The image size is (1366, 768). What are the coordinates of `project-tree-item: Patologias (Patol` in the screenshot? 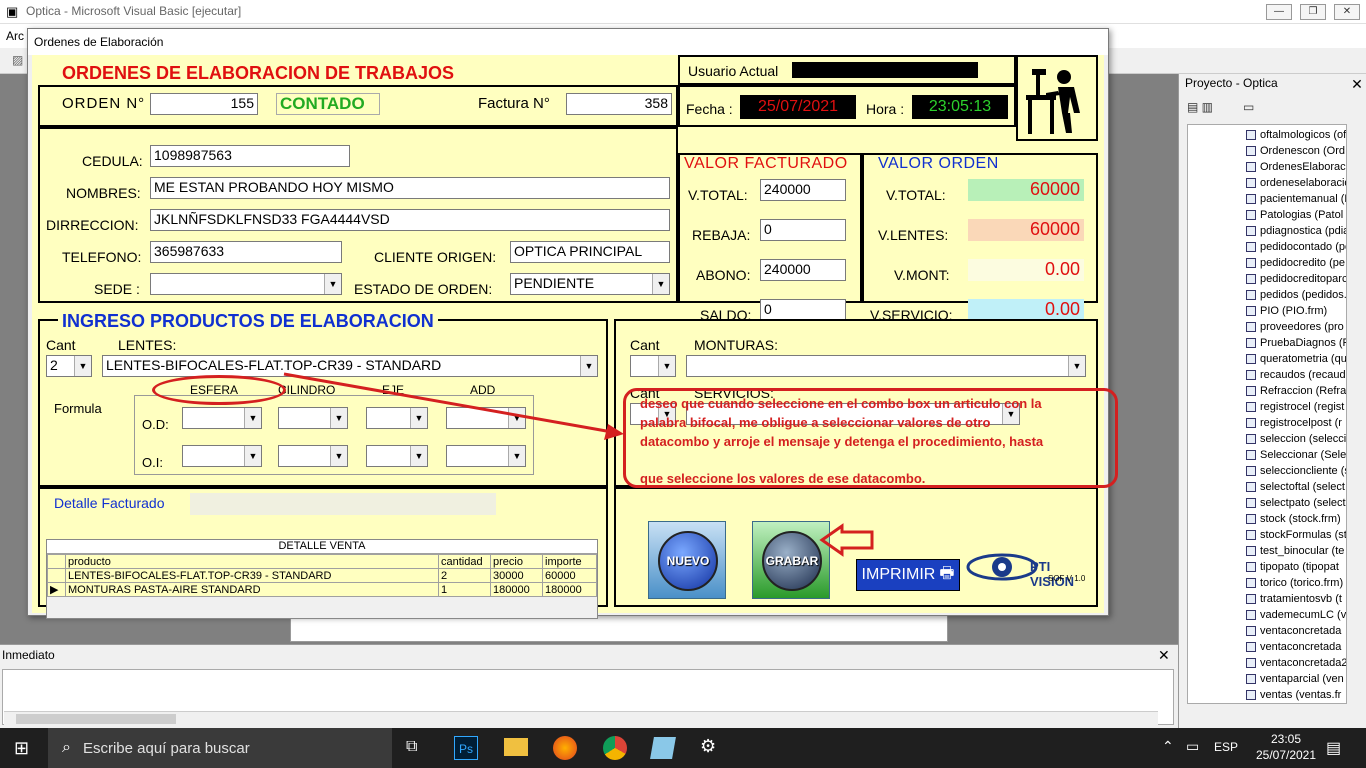 It's located at (1294, 215).